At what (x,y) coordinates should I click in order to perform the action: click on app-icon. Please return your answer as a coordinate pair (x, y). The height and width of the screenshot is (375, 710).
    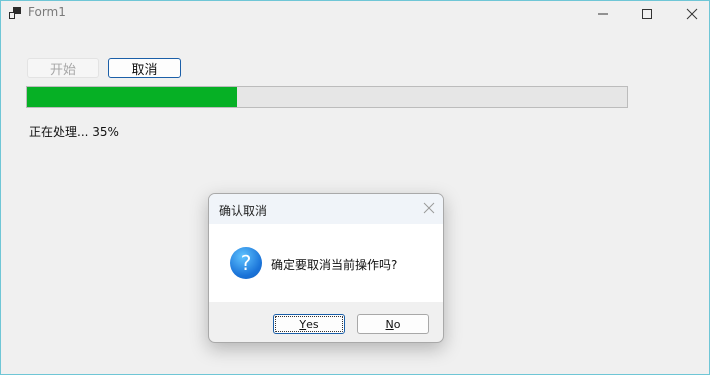
    Looking at the image, I should click on (15, 13).